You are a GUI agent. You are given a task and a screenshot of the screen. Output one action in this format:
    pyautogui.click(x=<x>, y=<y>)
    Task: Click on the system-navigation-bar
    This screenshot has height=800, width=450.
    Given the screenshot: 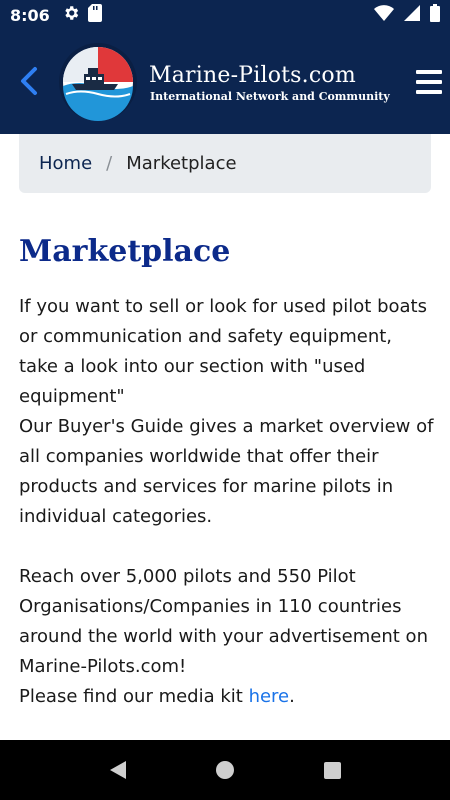 What is the action you would take?
    pyautogui.click(x=225, y=770)
    